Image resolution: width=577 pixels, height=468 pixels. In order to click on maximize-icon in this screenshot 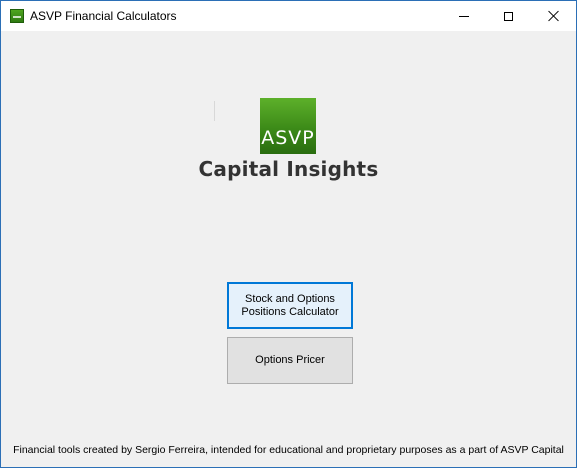, I will do `click(508, 16)`.